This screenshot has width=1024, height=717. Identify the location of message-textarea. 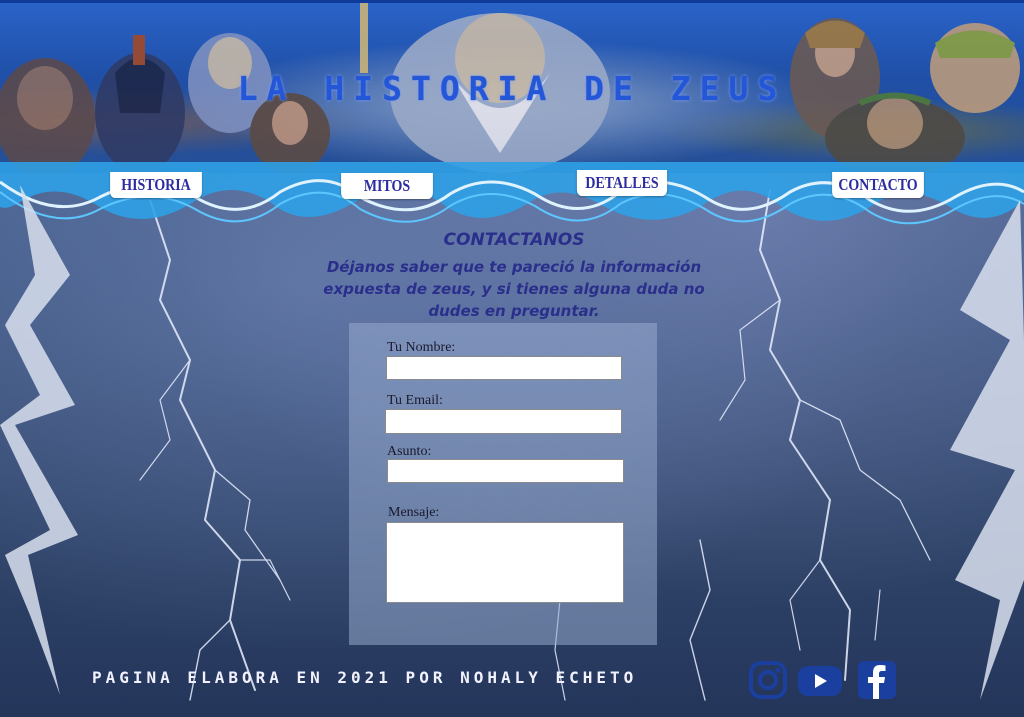
(505, 562).